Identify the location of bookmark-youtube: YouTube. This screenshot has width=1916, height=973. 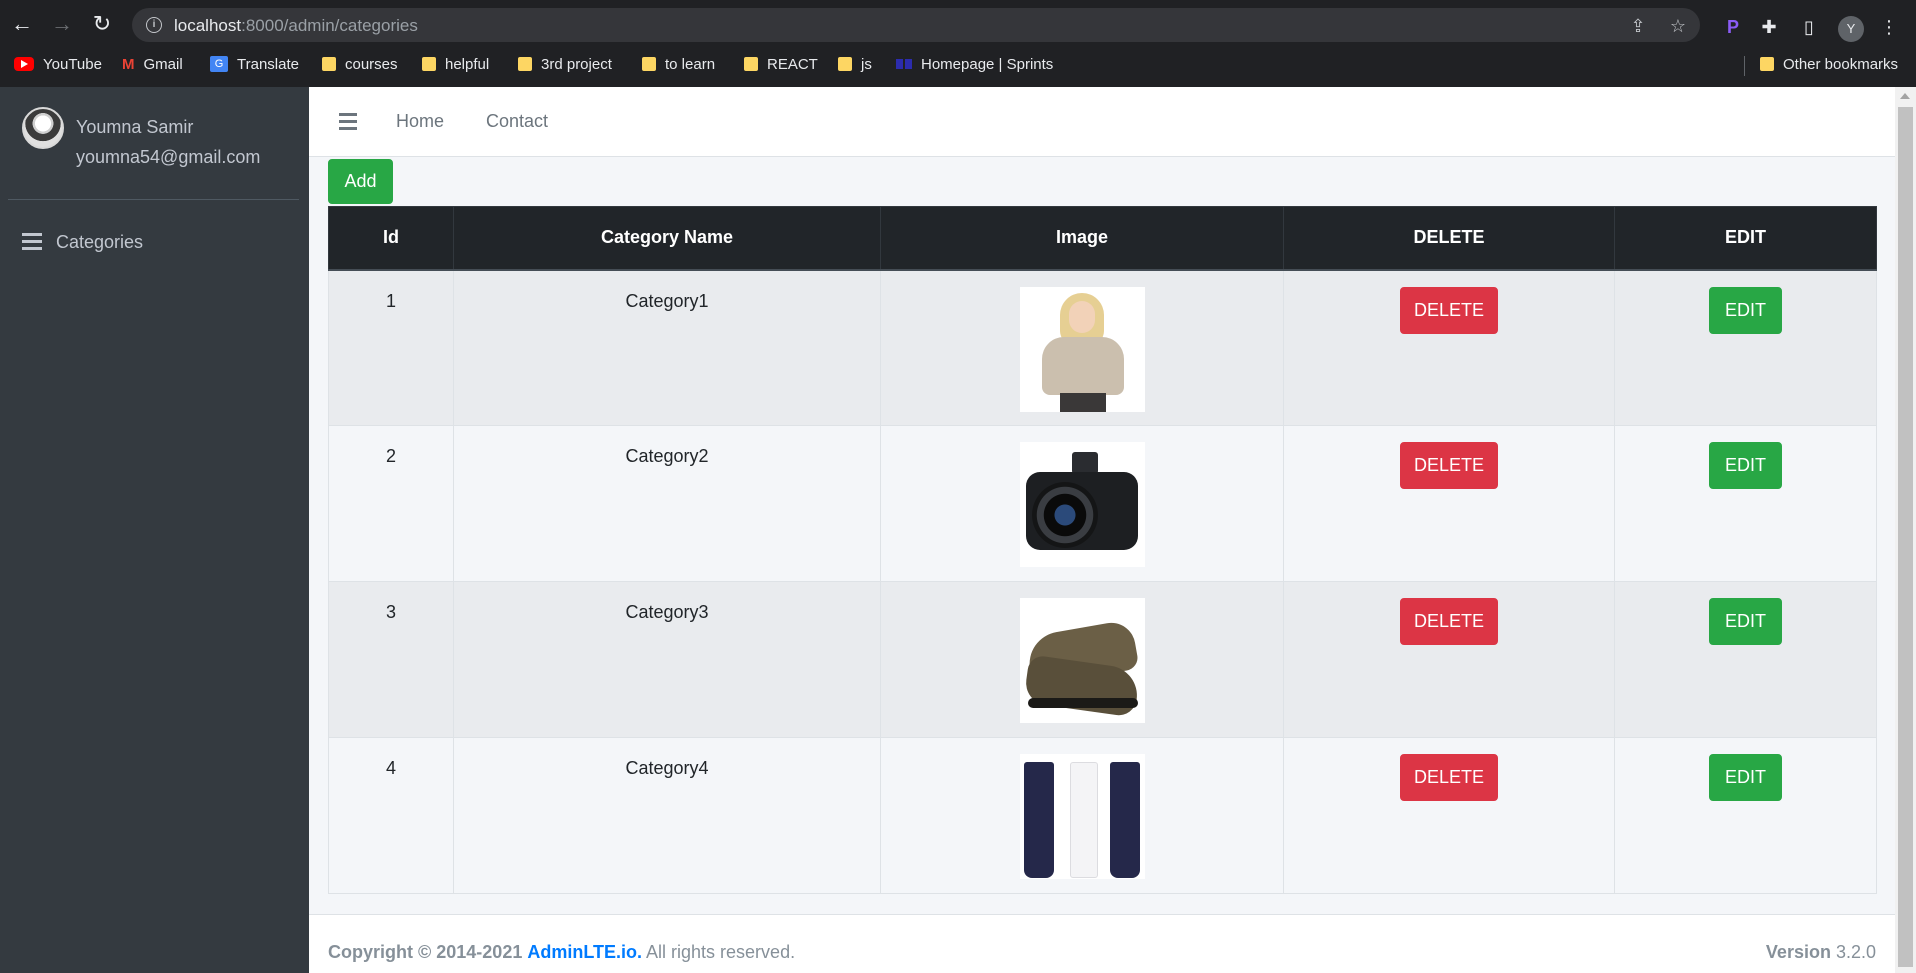
(58, 64).